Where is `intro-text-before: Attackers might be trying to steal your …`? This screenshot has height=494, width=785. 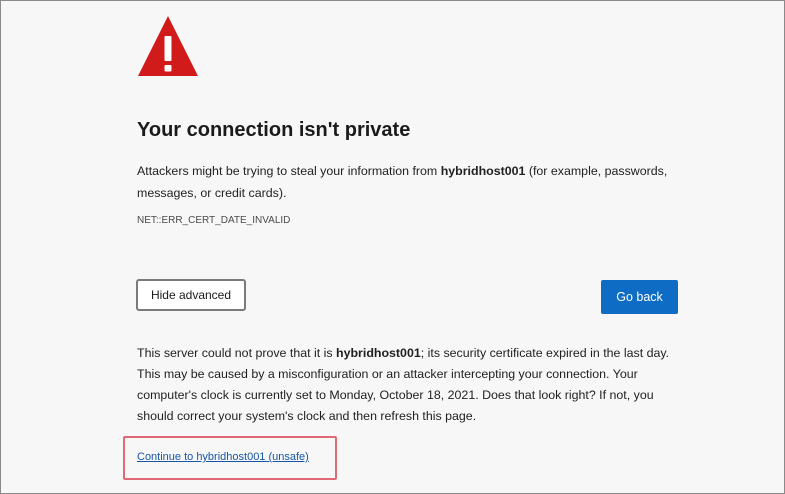
intro-text-before: Attackers might be trying to steal your … is located at coordinates (289, 171).